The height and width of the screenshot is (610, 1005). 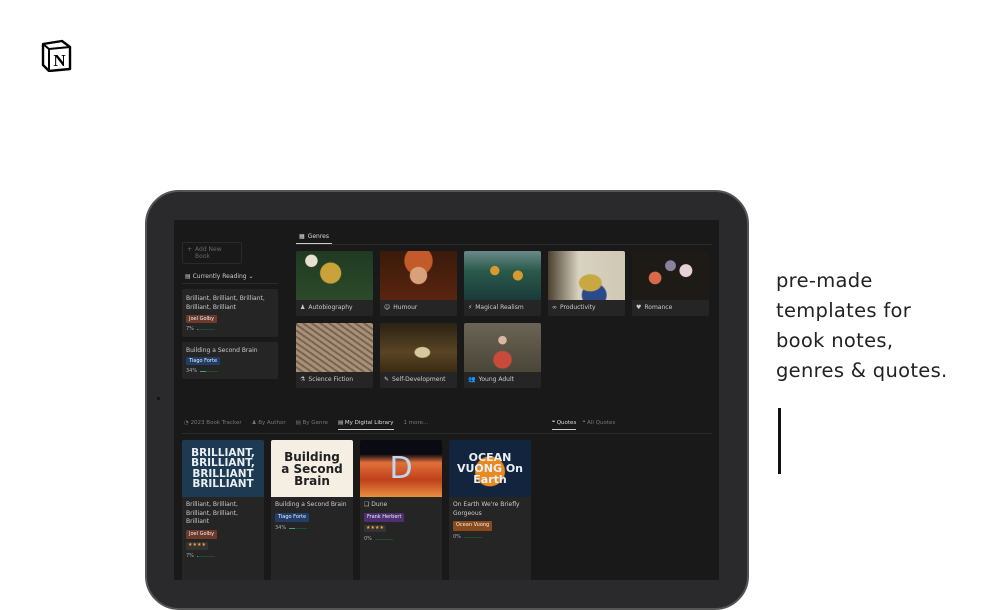 What do you see at coordinates (472, 379) in the screenshot?
I see `people-icon: 👥` at bounding box center [472, 379].